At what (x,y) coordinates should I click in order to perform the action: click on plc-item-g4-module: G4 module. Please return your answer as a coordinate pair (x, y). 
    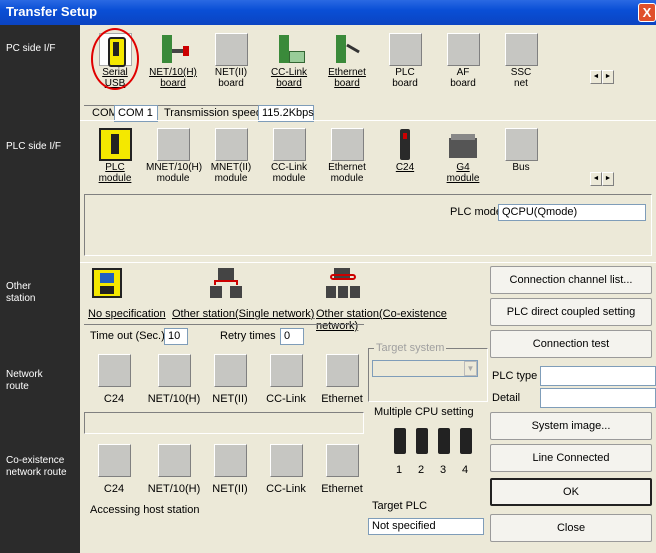
    Looking at the image, I should click on (463, 156).